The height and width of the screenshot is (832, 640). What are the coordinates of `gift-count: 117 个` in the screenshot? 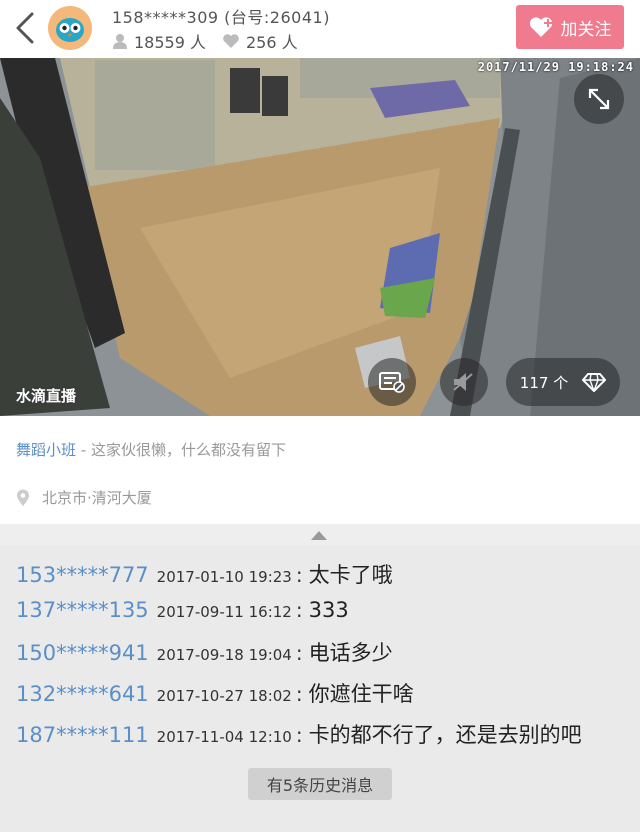 It's located at (544, 382).